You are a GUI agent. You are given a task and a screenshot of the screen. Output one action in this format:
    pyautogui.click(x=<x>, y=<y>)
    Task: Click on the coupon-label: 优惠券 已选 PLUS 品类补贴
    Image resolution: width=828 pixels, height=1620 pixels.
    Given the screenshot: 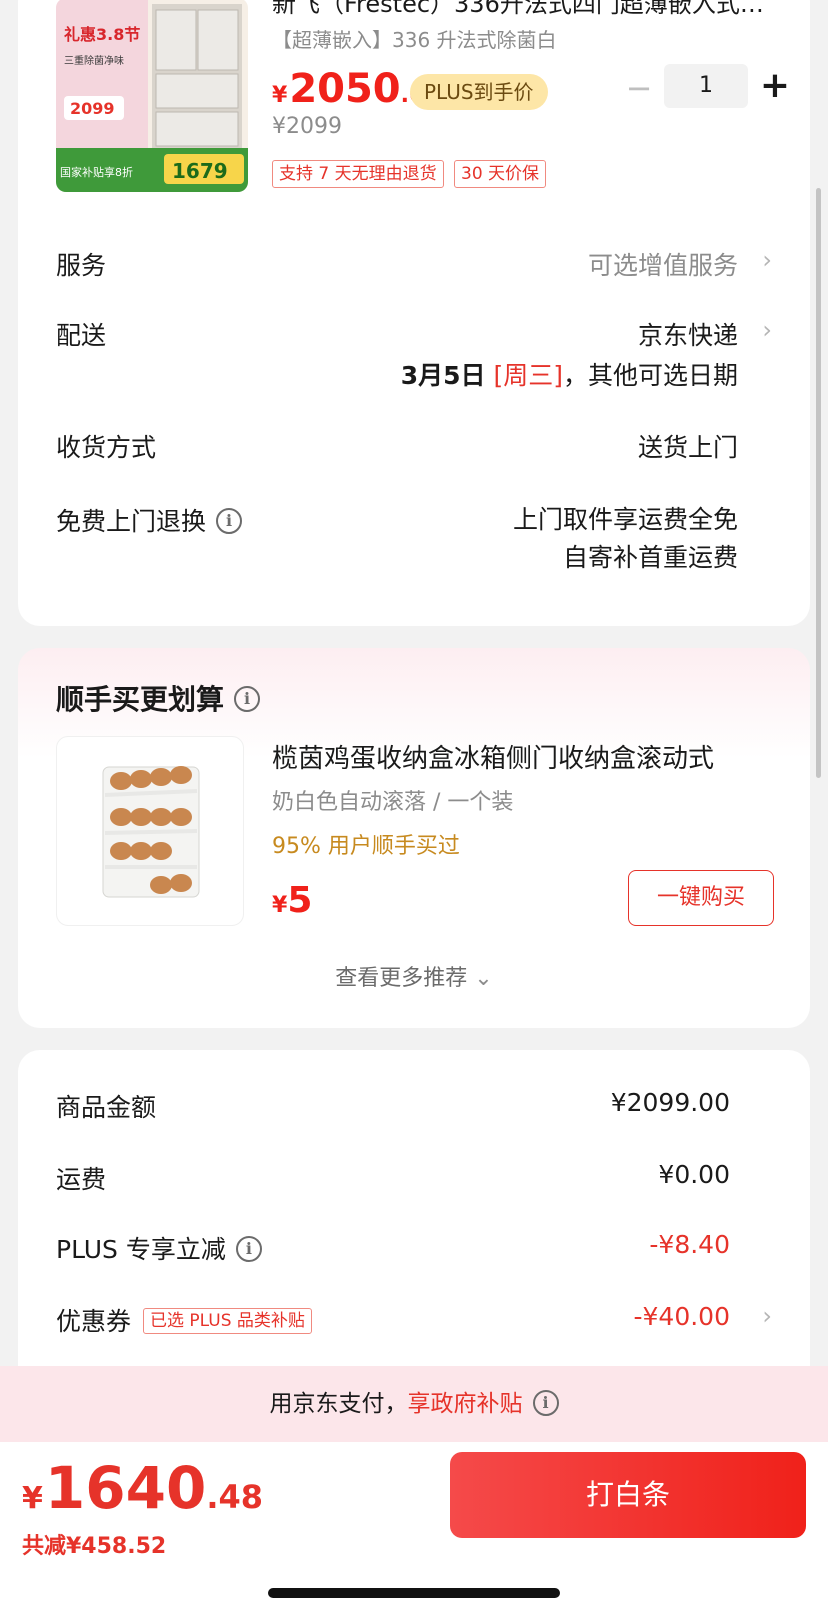 What is the action you would take?
    pyautogui.click(x=184, y=1320)
    